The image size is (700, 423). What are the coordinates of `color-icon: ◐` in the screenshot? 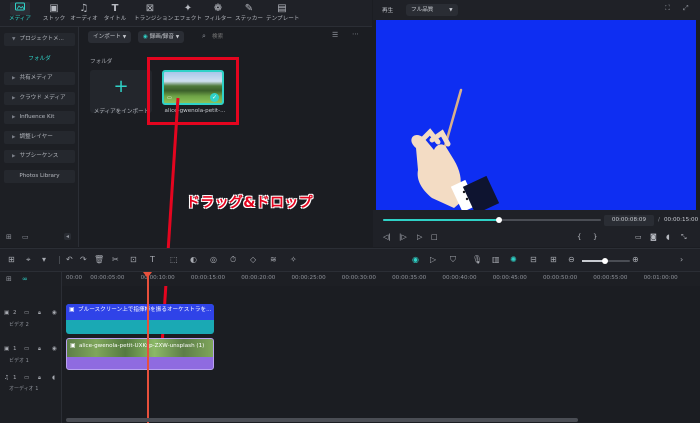 It's located at (193, 259).